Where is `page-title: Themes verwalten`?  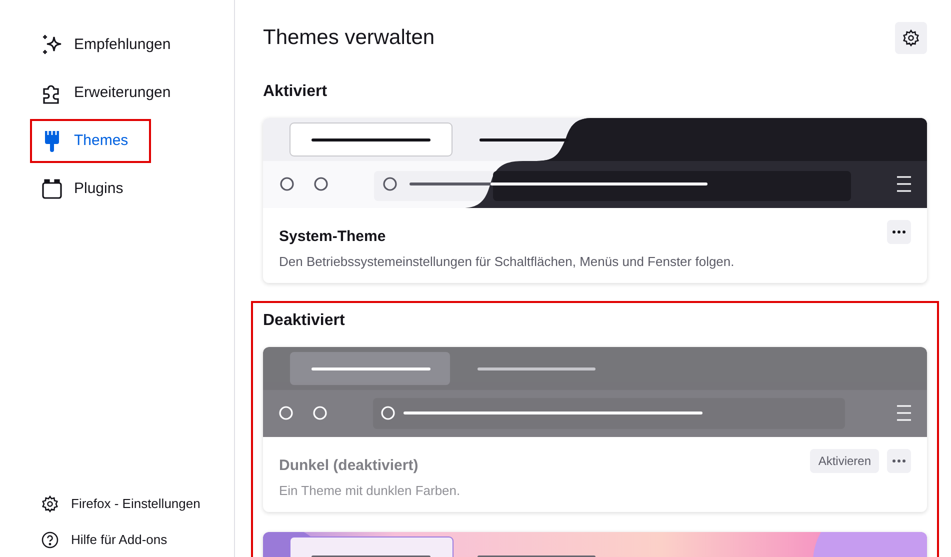 page-title: Themes verwalten is located at coordinates (349, 38).